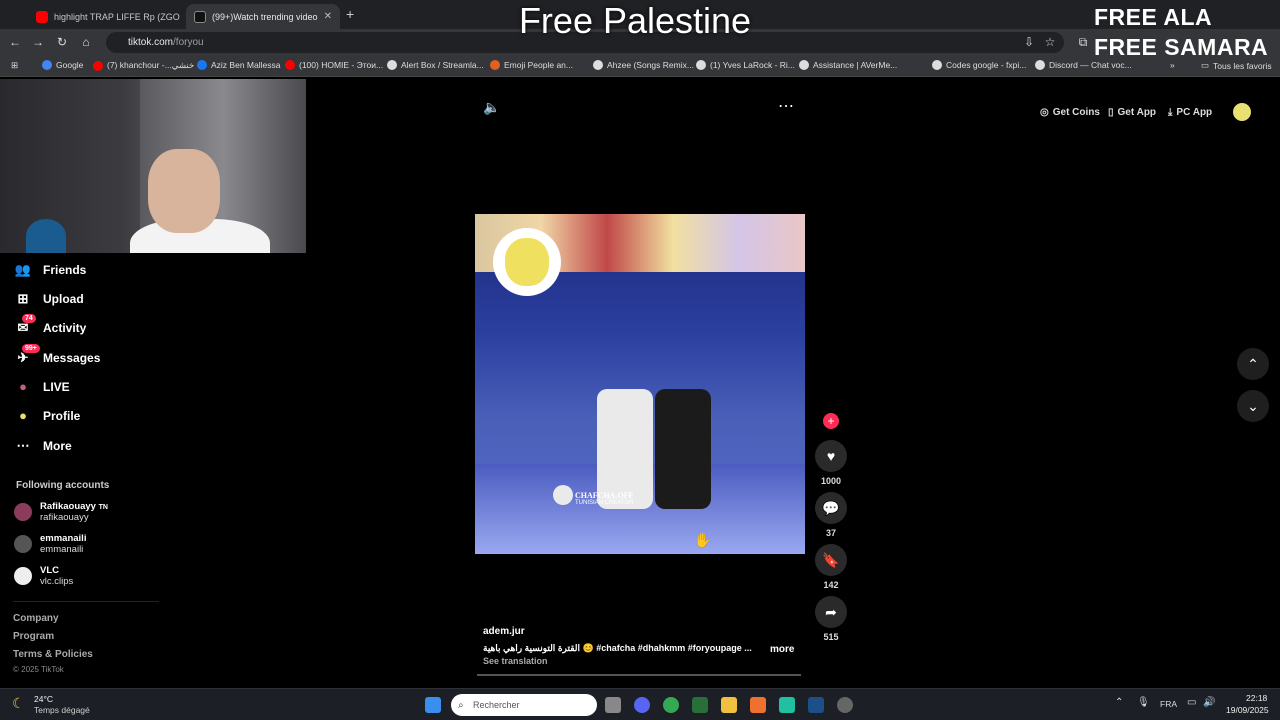  What do you see at coordinates (671, 705) in the screenshot?
I see `chrome-icon` at bounding box center [671, 705].